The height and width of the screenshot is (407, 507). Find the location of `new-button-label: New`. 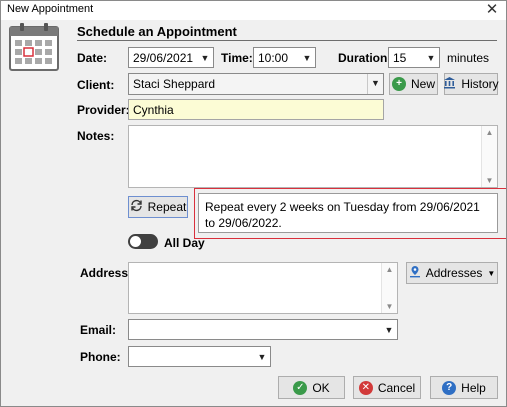

new-button-label: New is located at coordinates (422, 84).